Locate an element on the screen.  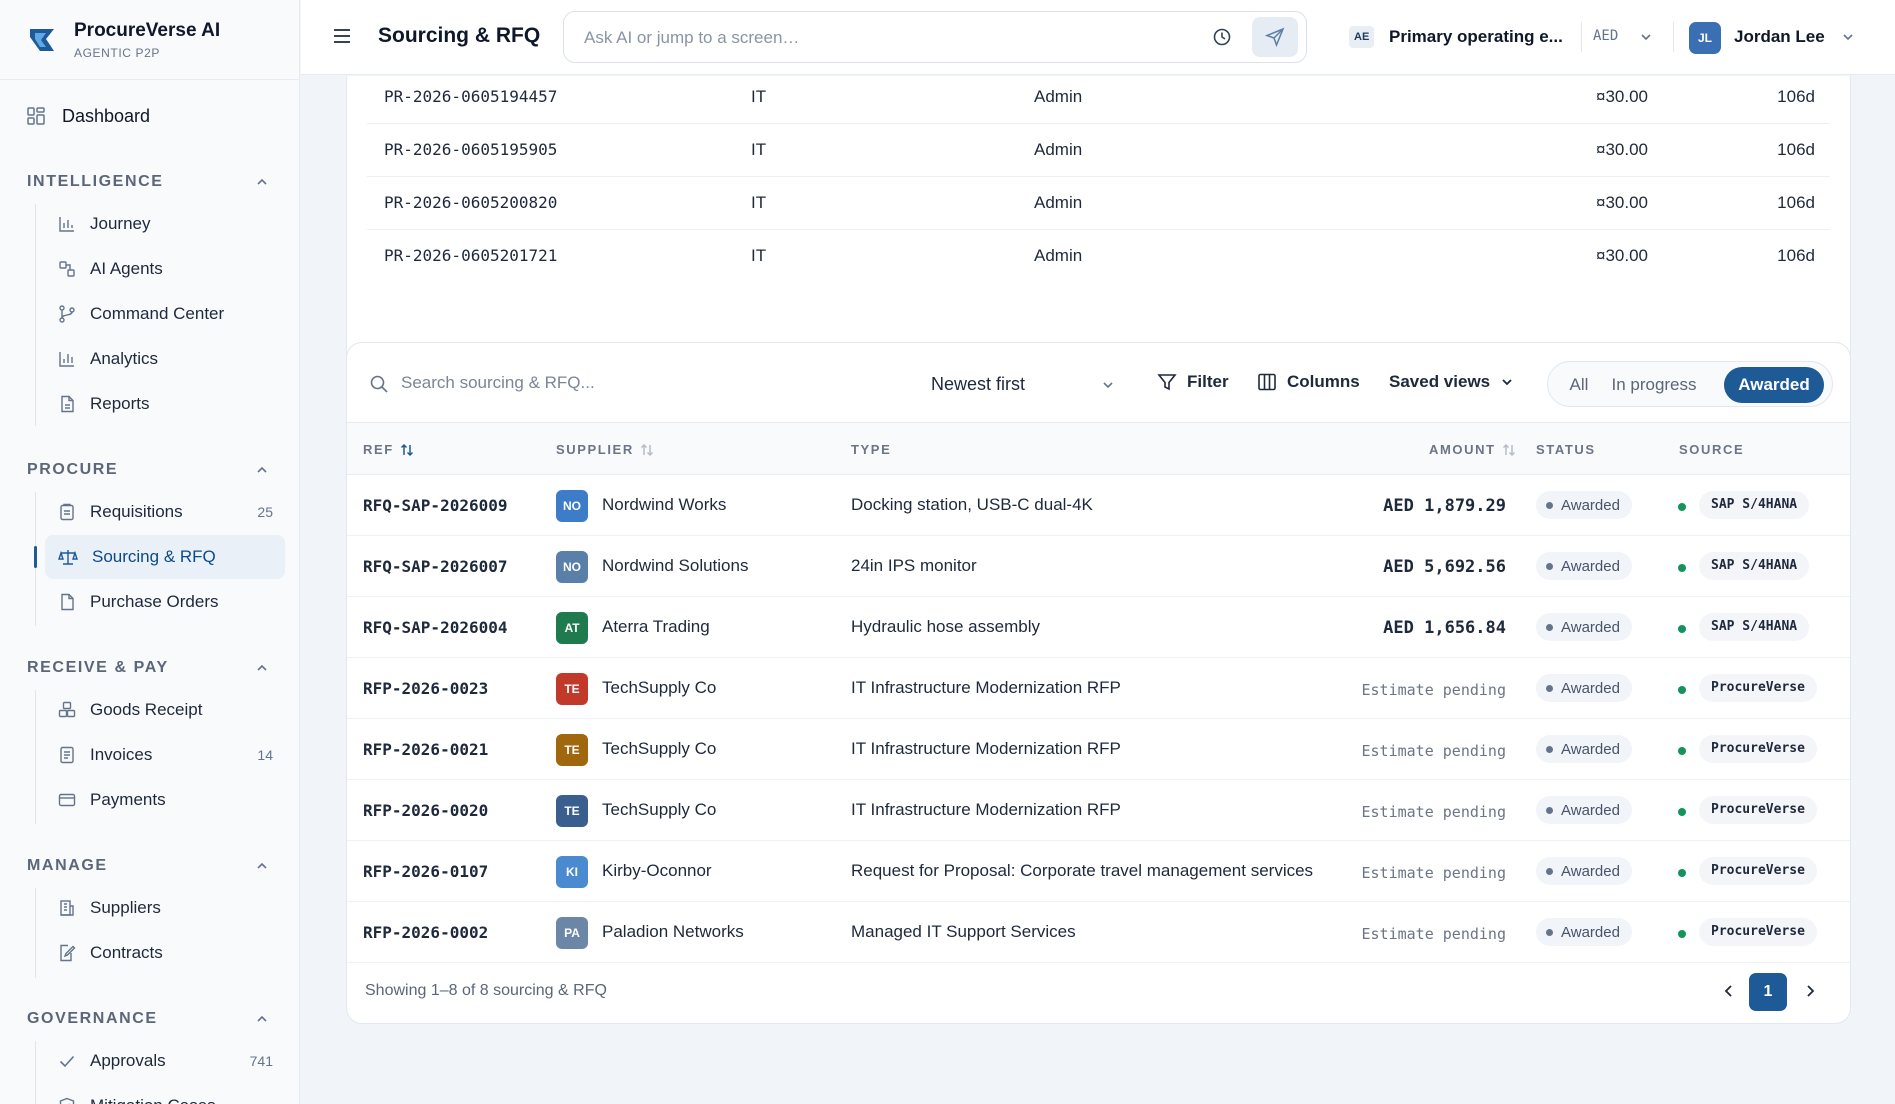
invoice-icon is located at coordinates (67, 755).